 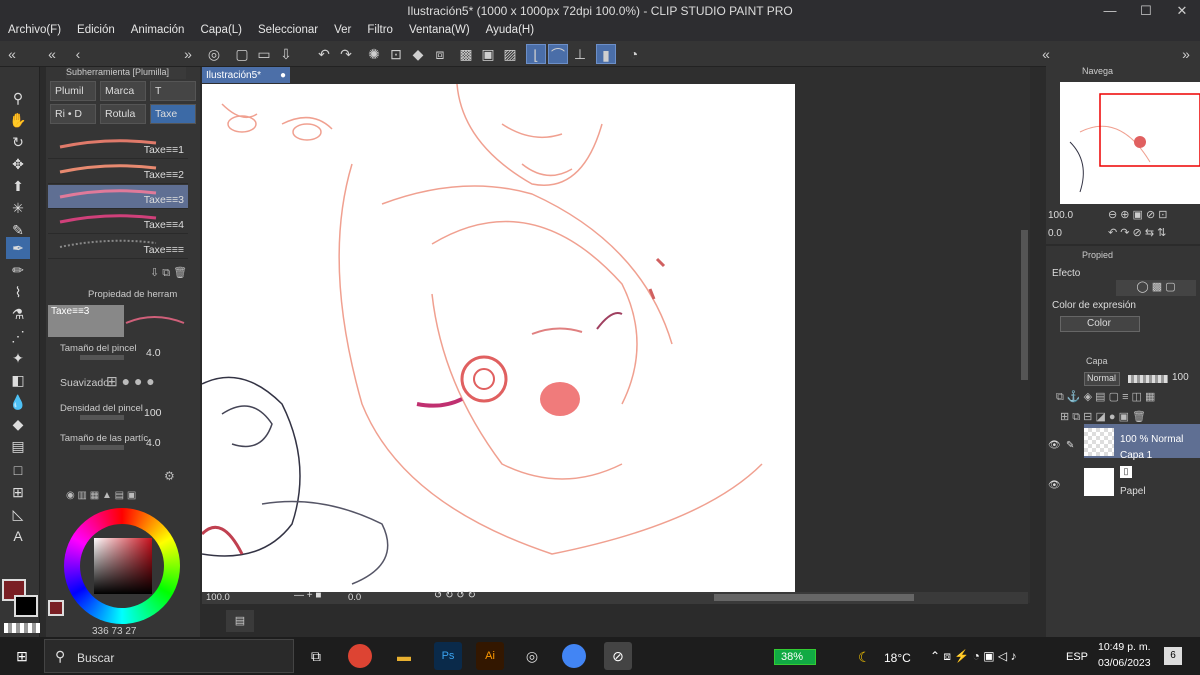 I want to click on layer-tab: Capa, so click(x=1097, y=363).